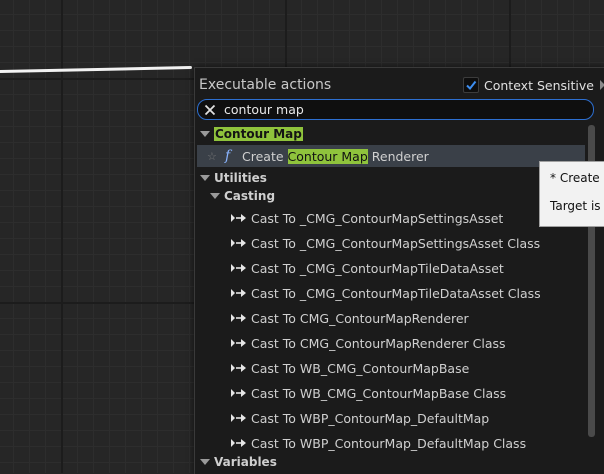  What do you see at coordinates (389, 443) in the screenshot?
I see `item-label: Cast To WBP_ContourMap_DefaultMap Class` at bounding box center [389, 443].